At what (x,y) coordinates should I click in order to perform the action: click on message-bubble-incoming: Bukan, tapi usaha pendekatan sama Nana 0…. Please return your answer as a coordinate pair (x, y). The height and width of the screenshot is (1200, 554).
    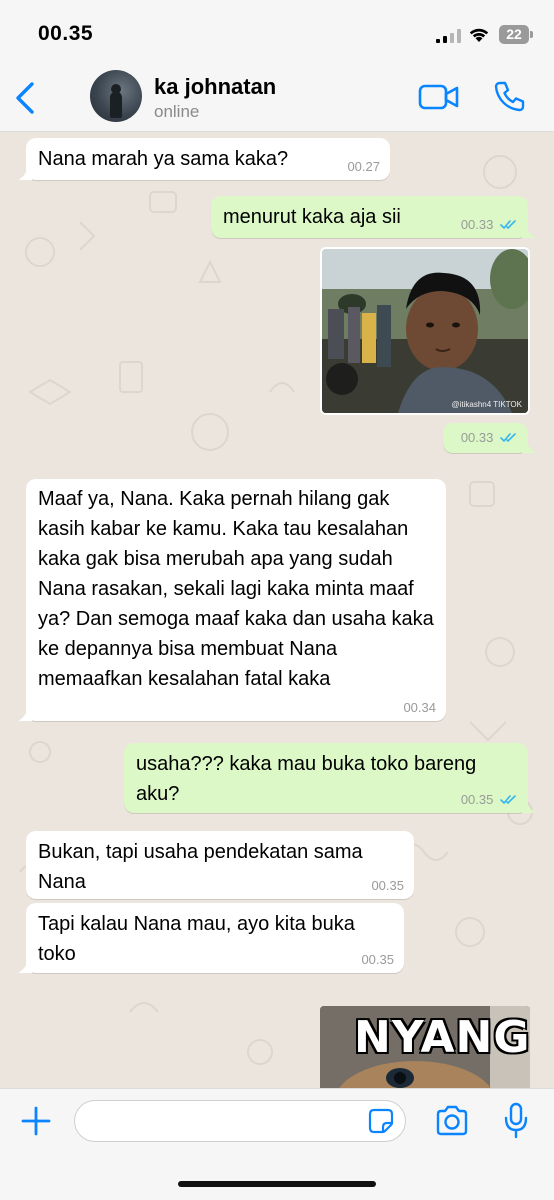
    Looking at the image, I should click on (220, 865).